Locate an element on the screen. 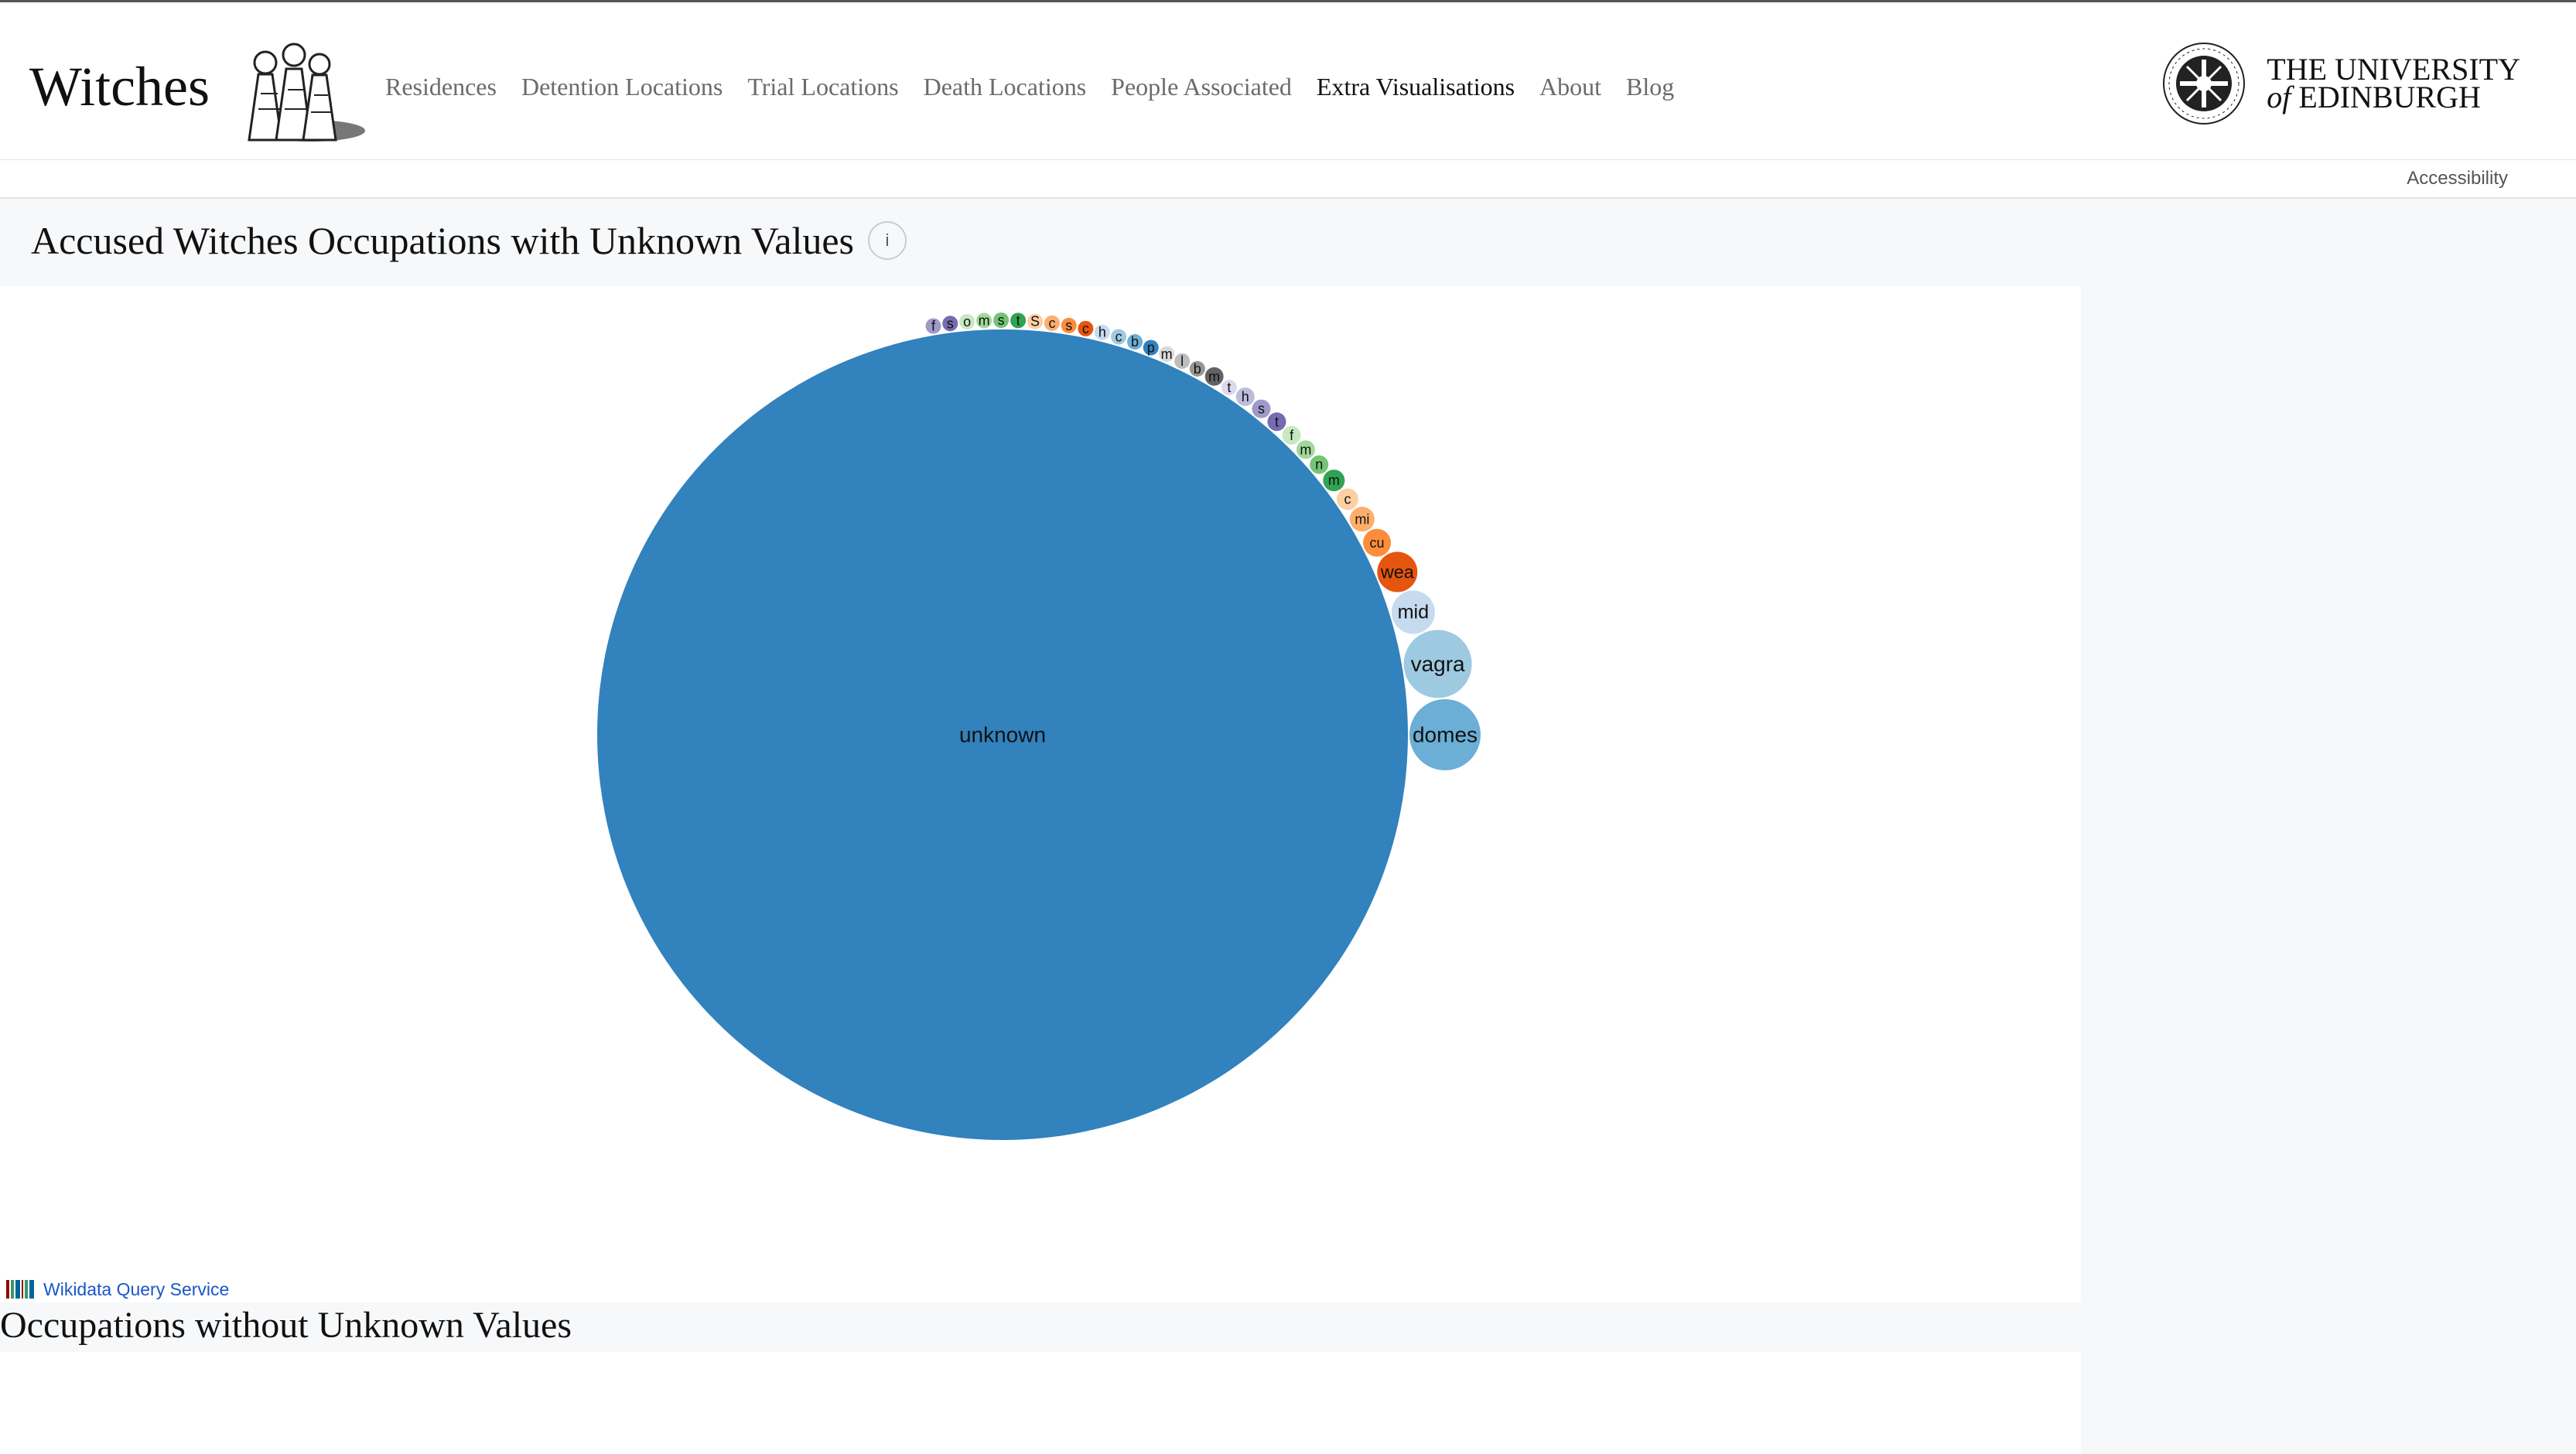 This screenshot has width=2576, height=1454. university-name-line2: EDINBURGH is located at coordinates (2389, 97).